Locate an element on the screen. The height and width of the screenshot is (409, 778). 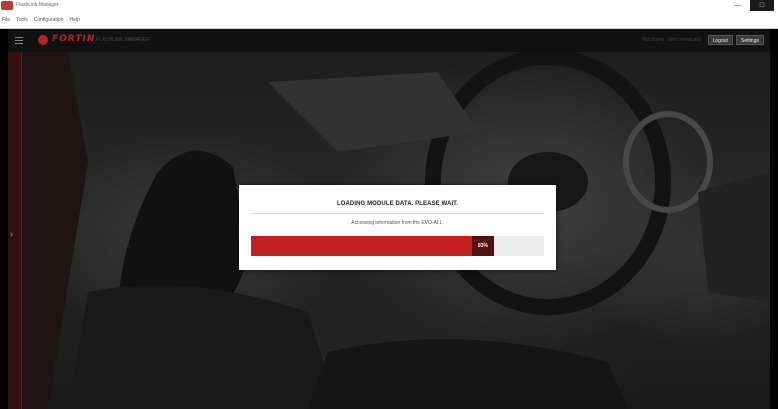
side-rail: › is located at coordinates (15, 230).